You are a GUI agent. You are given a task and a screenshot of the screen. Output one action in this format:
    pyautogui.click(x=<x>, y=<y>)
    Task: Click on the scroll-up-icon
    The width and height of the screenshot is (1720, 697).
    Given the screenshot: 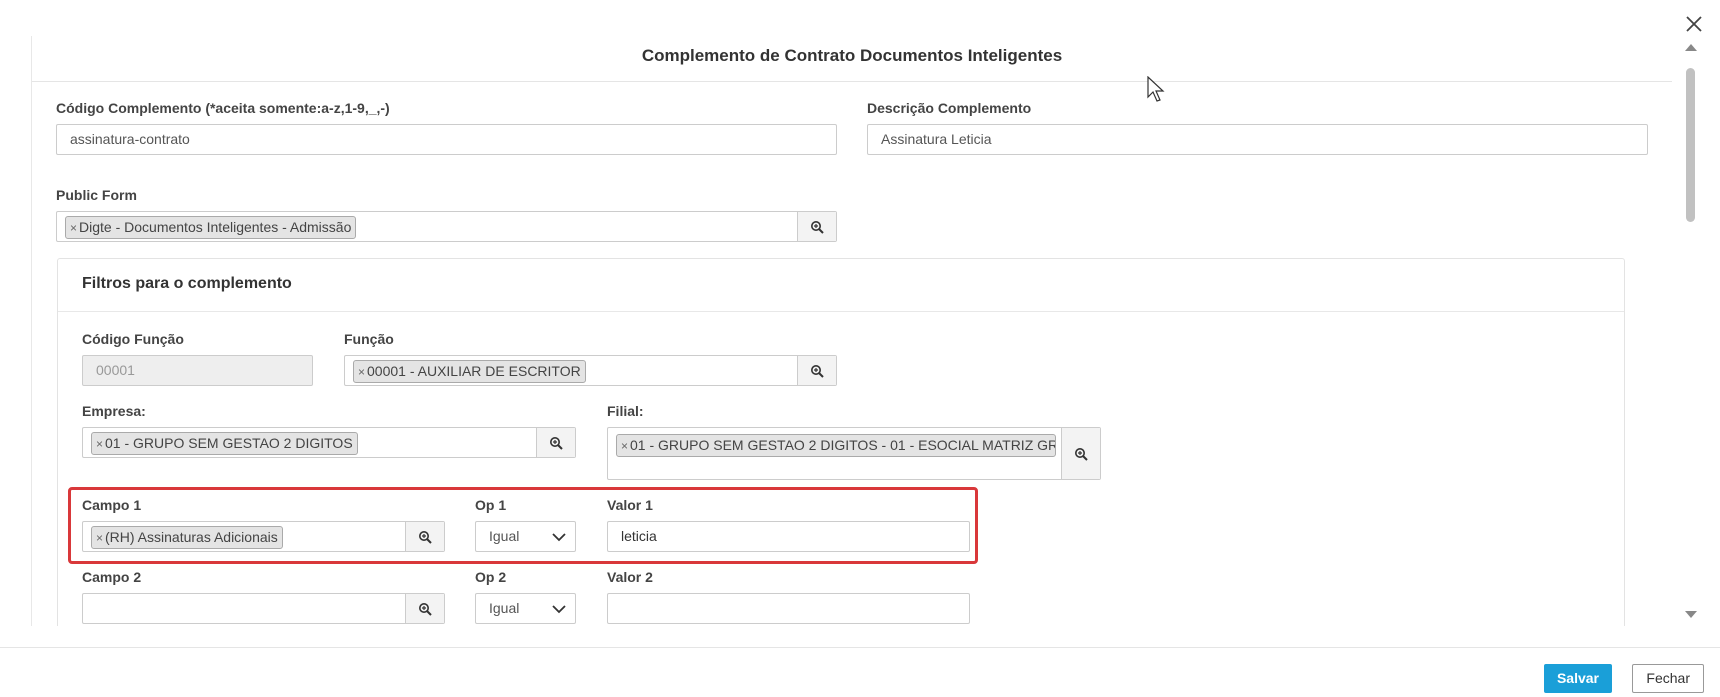 What is the action you would take?
    pyautogui.click(x=1691, y=47)
    